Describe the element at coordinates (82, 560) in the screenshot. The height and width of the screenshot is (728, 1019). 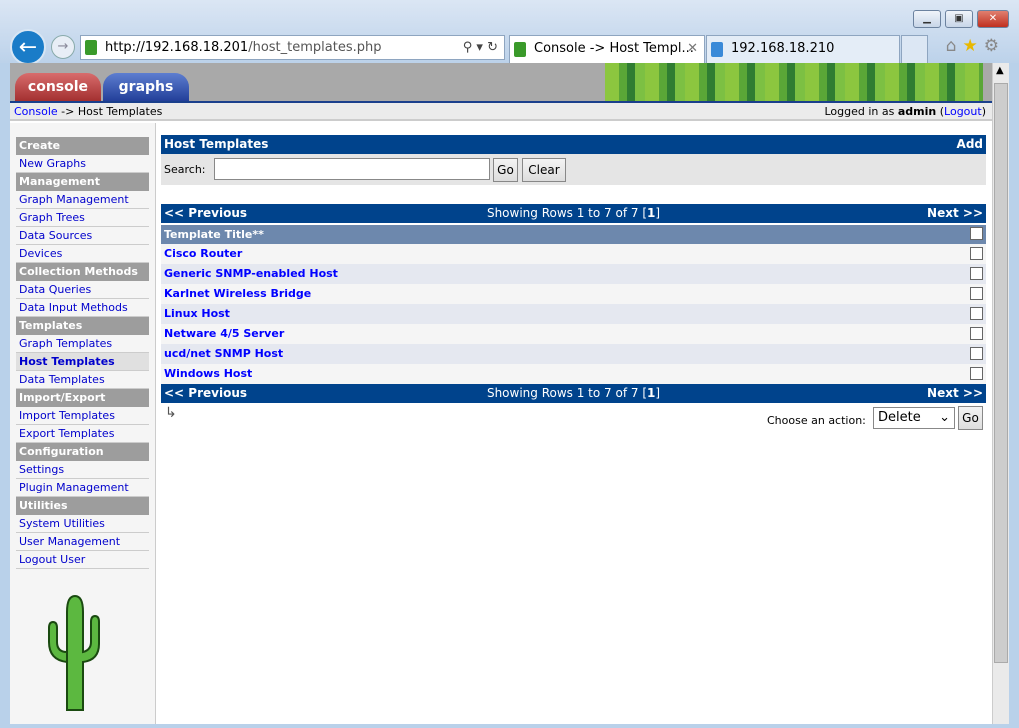
I see `sidebar-item-logout-user: Logout User` at that location.